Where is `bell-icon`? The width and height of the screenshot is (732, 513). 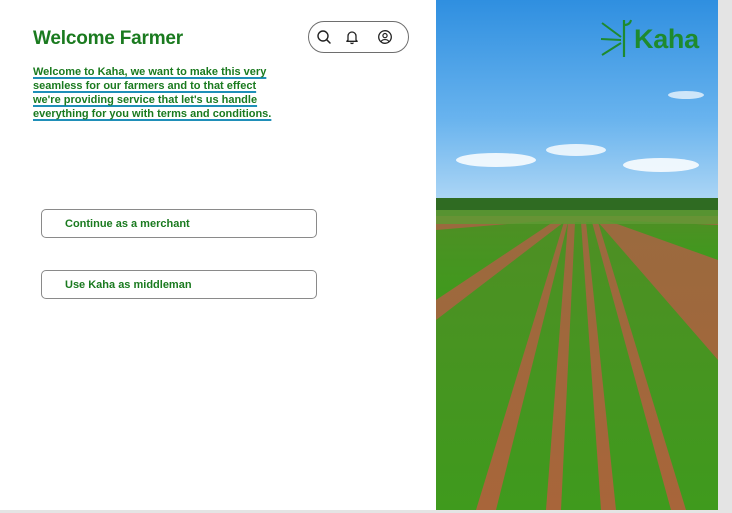 bell-icon is located at coordinates (352, 37).